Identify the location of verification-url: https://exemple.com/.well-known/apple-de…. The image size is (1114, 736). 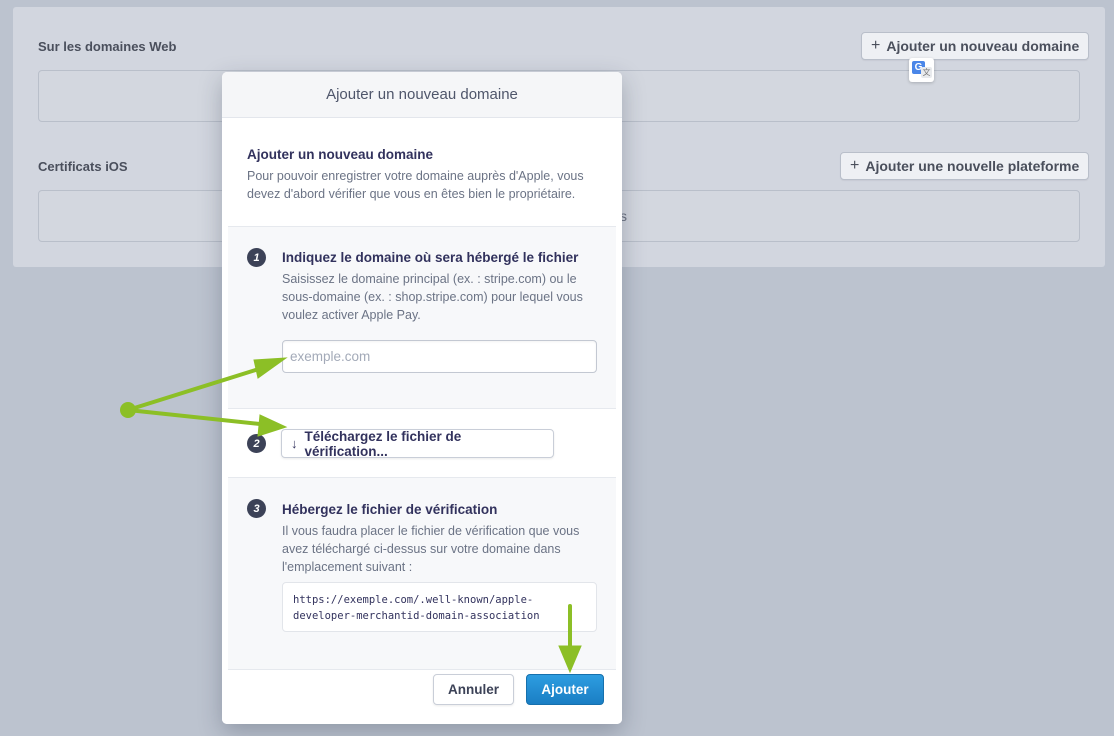
(439, 607).